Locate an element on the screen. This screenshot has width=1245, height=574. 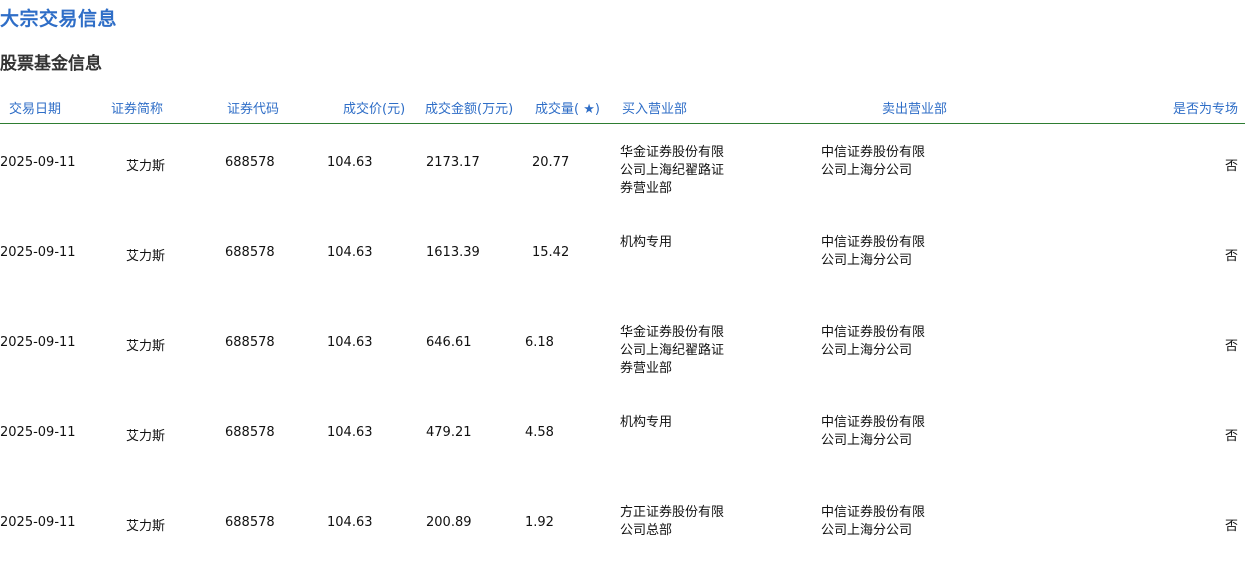
header-price: 成交价(元) is located at coordinates (374, 107).